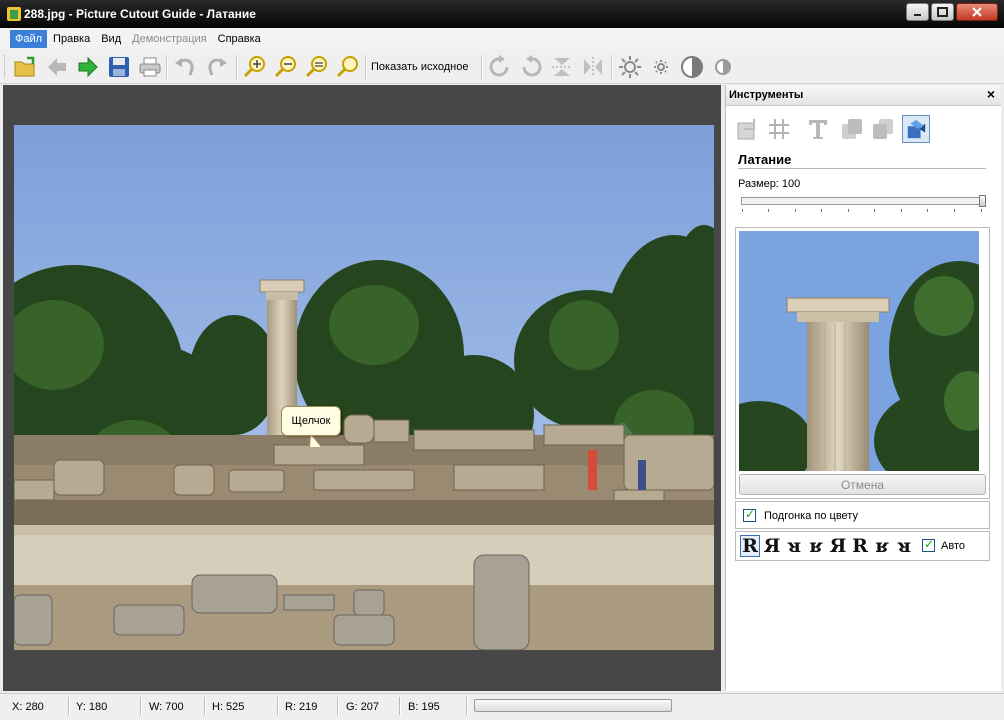  I want to click on text-tool-button, so click(818, 129).